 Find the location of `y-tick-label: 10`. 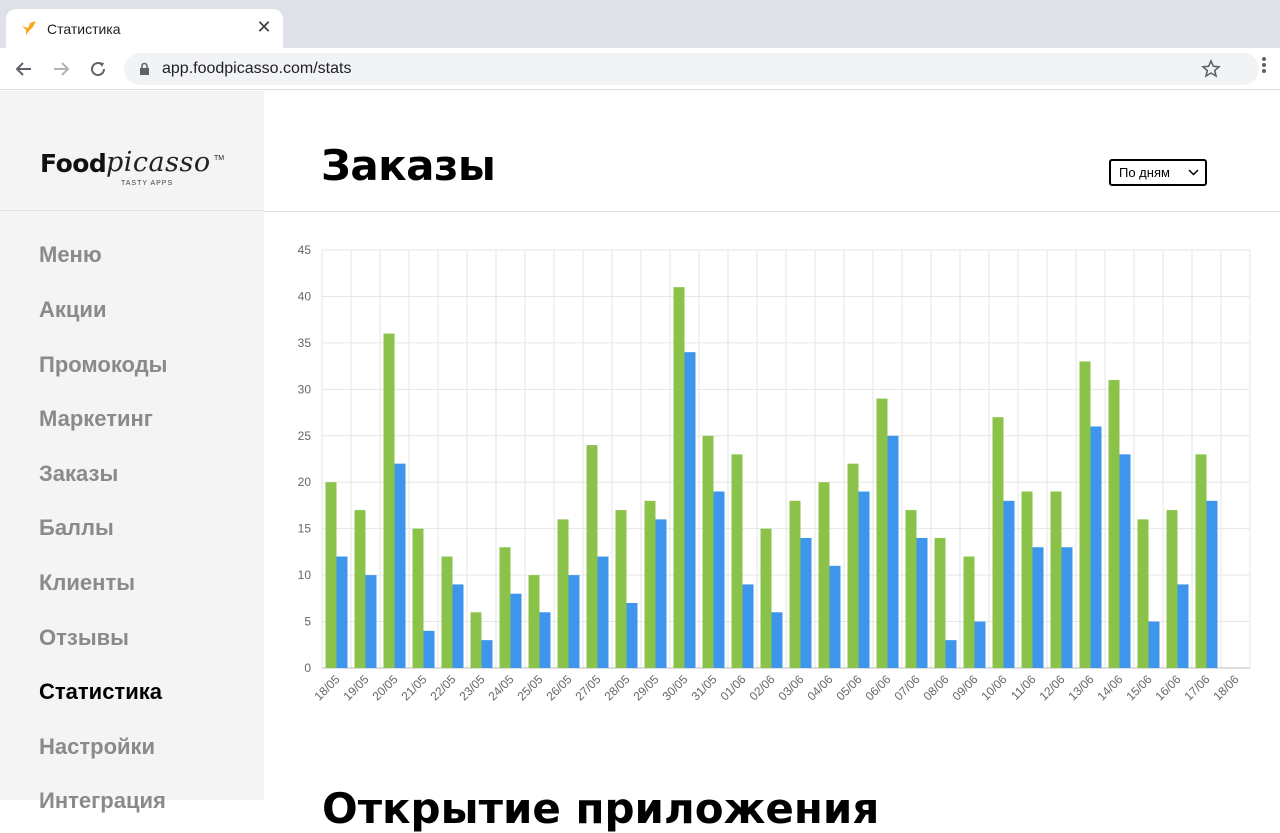

y-tick-label: 10 is located at coordinates (305, 575).